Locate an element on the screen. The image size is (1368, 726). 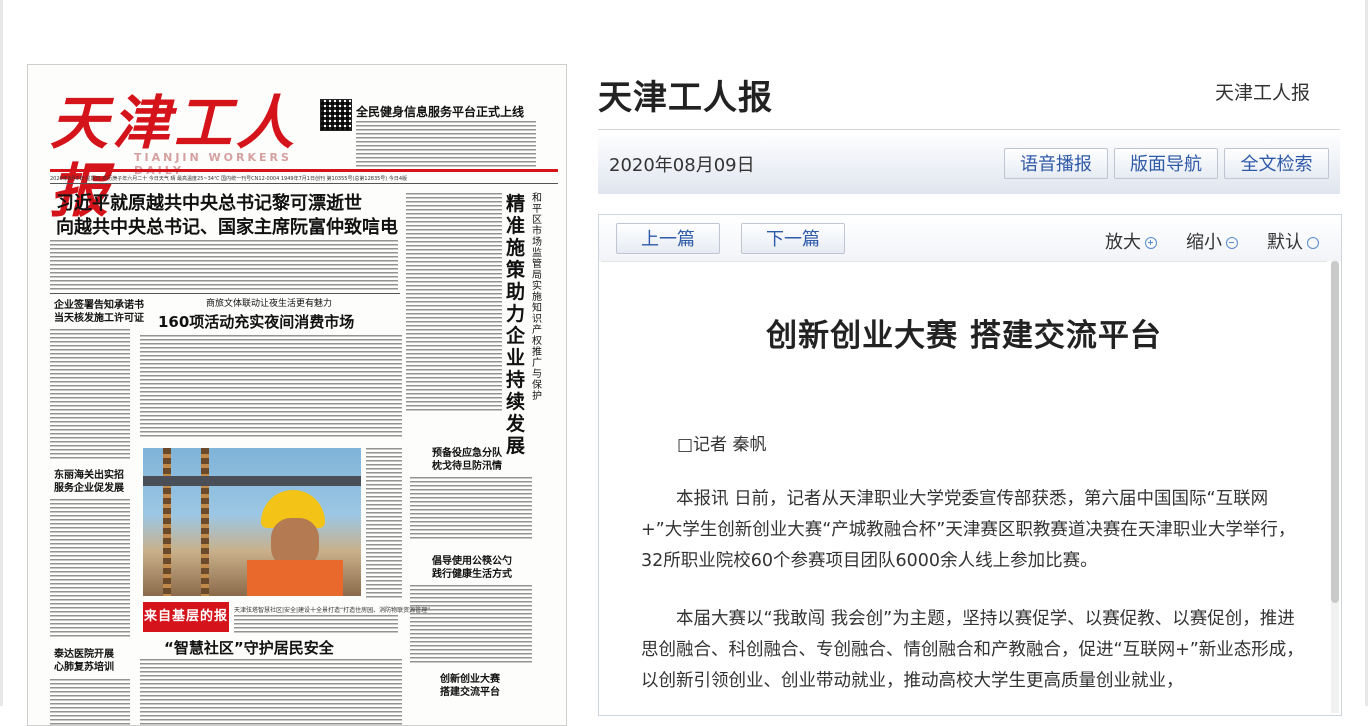
masthead: 天津工人报 TIANJIN WORKERS DAILY is located at coordinates (195, 157).